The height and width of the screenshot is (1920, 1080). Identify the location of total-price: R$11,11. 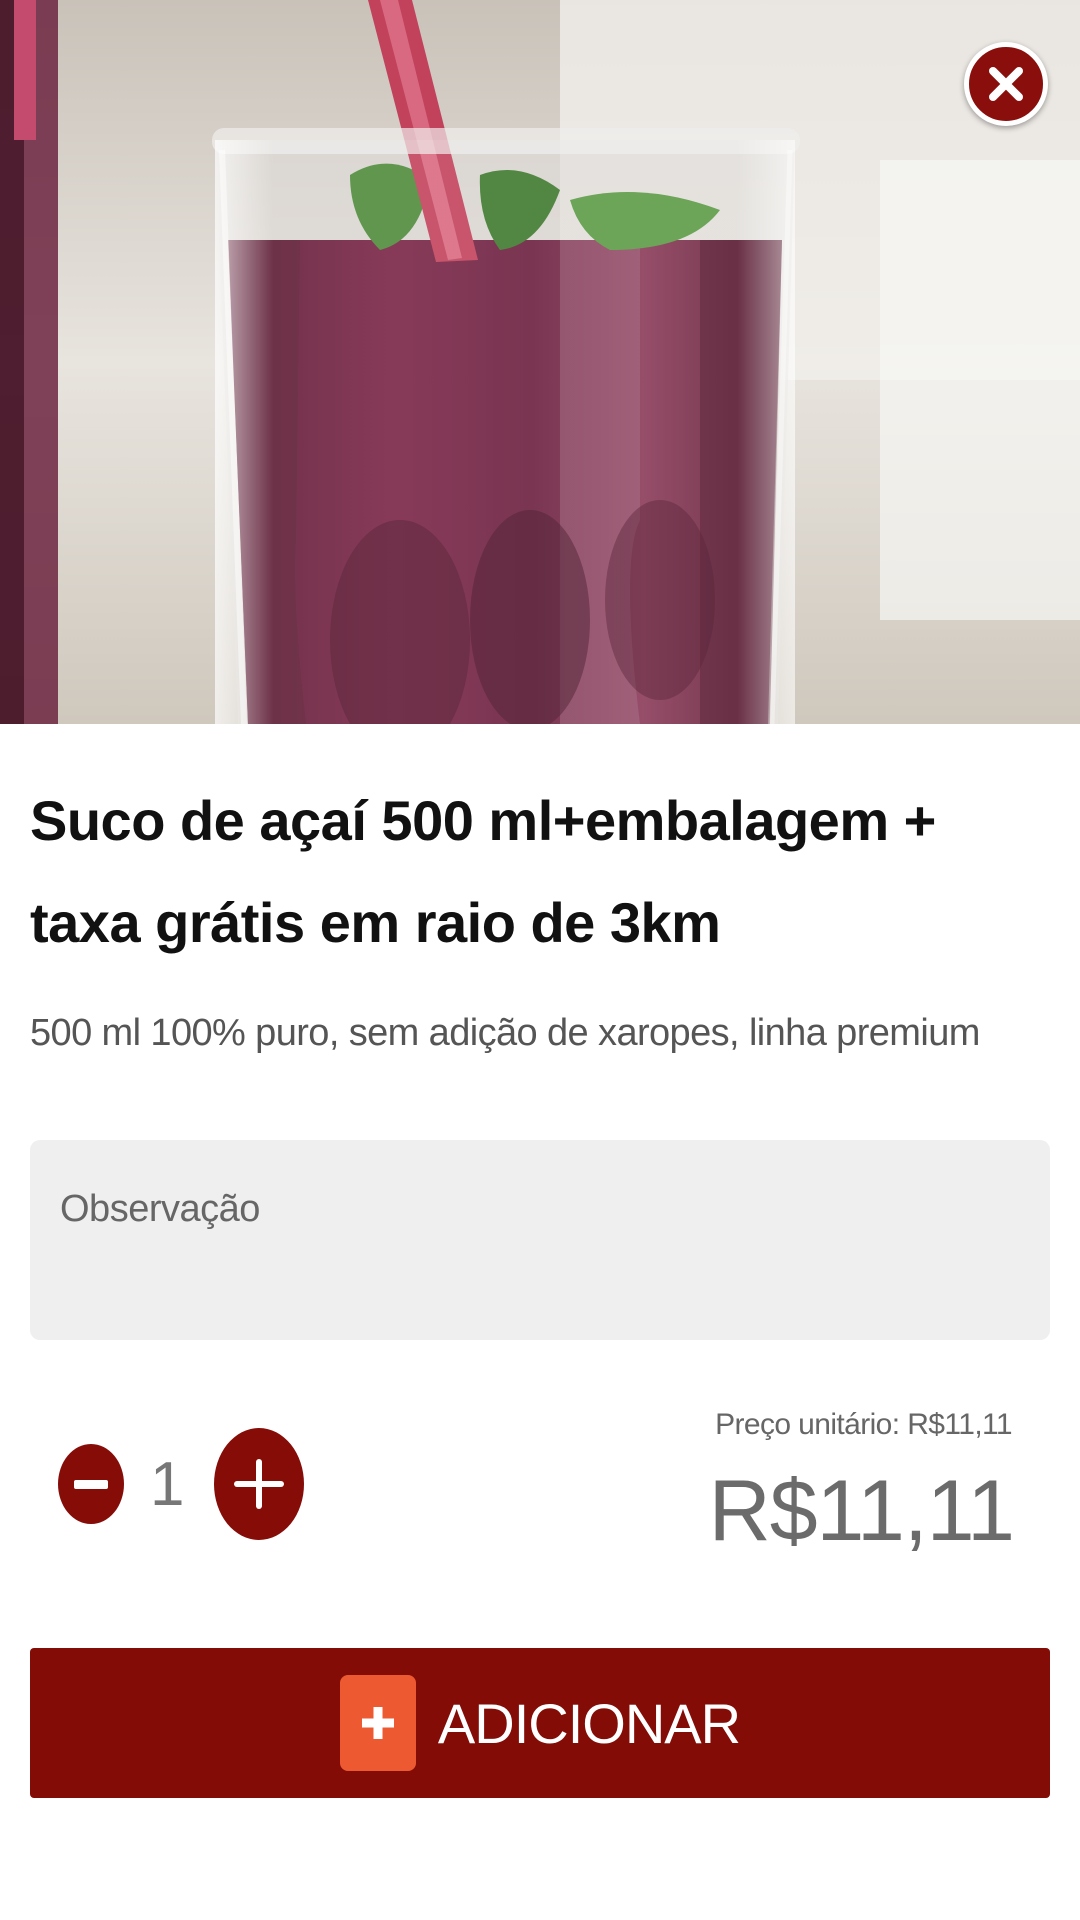
(861, 1511).